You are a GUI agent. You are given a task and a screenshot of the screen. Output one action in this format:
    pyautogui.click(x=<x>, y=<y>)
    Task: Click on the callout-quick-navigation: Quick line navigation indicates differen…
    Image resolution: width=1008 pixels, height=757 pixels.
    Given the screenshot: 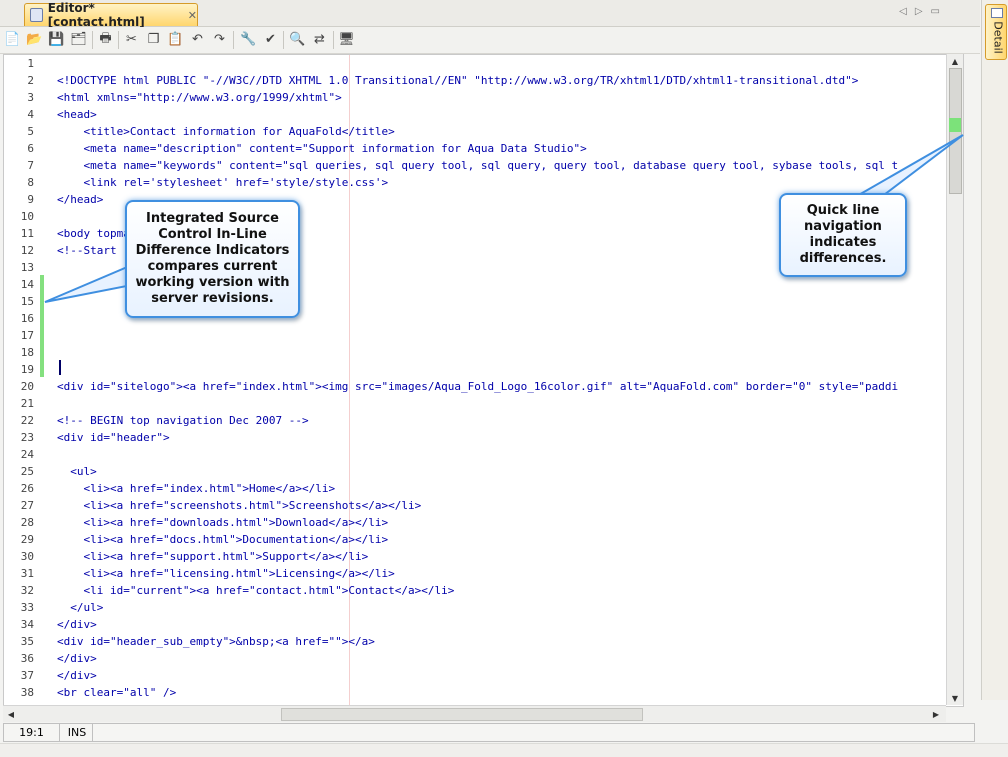 What is the action you would take?
    pyautogui.click(x=843, y=235)
    